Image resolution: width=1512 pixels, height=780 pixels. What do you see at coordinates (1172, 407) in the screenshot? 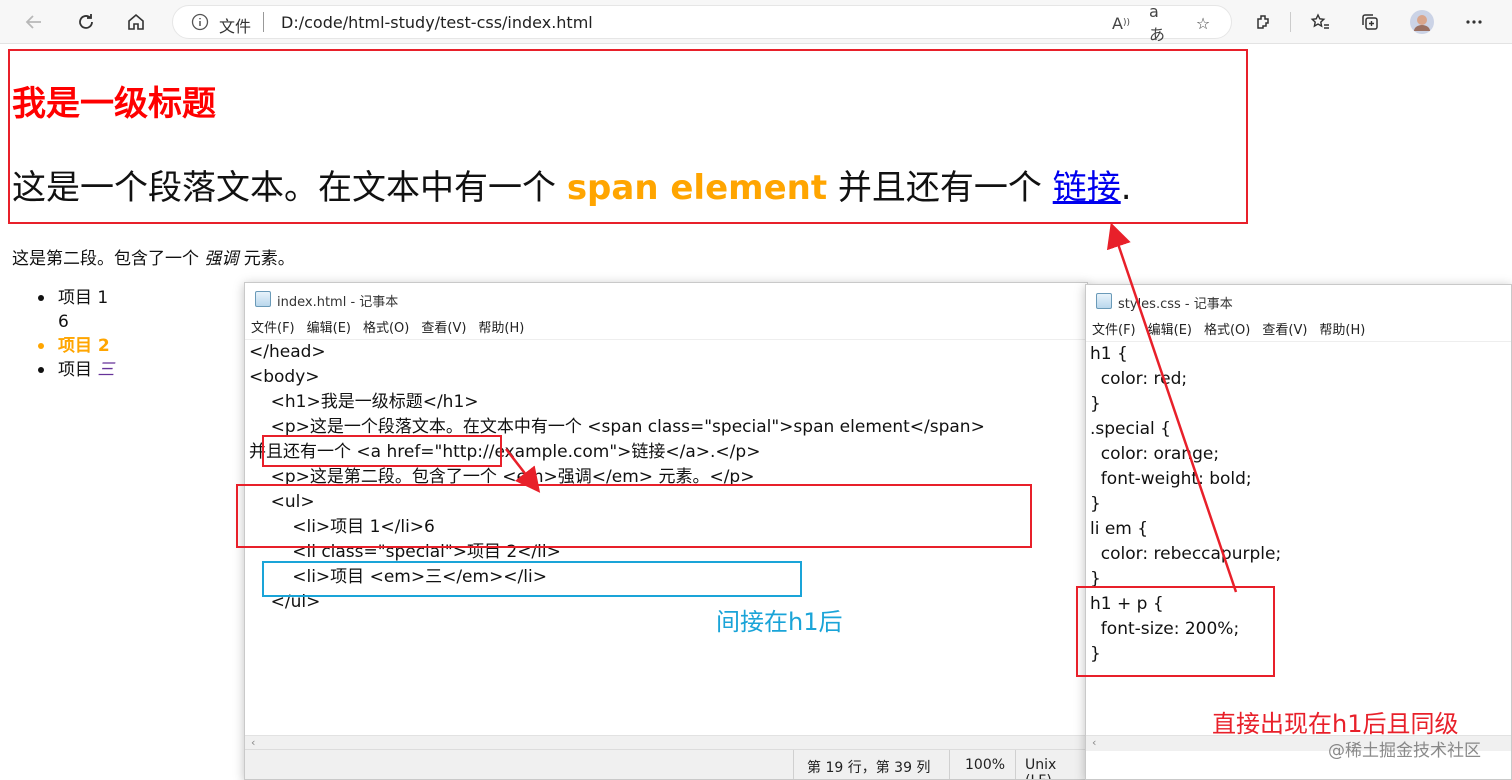
I see `css-to-page-arrow` at bounding box center [1172, 407].